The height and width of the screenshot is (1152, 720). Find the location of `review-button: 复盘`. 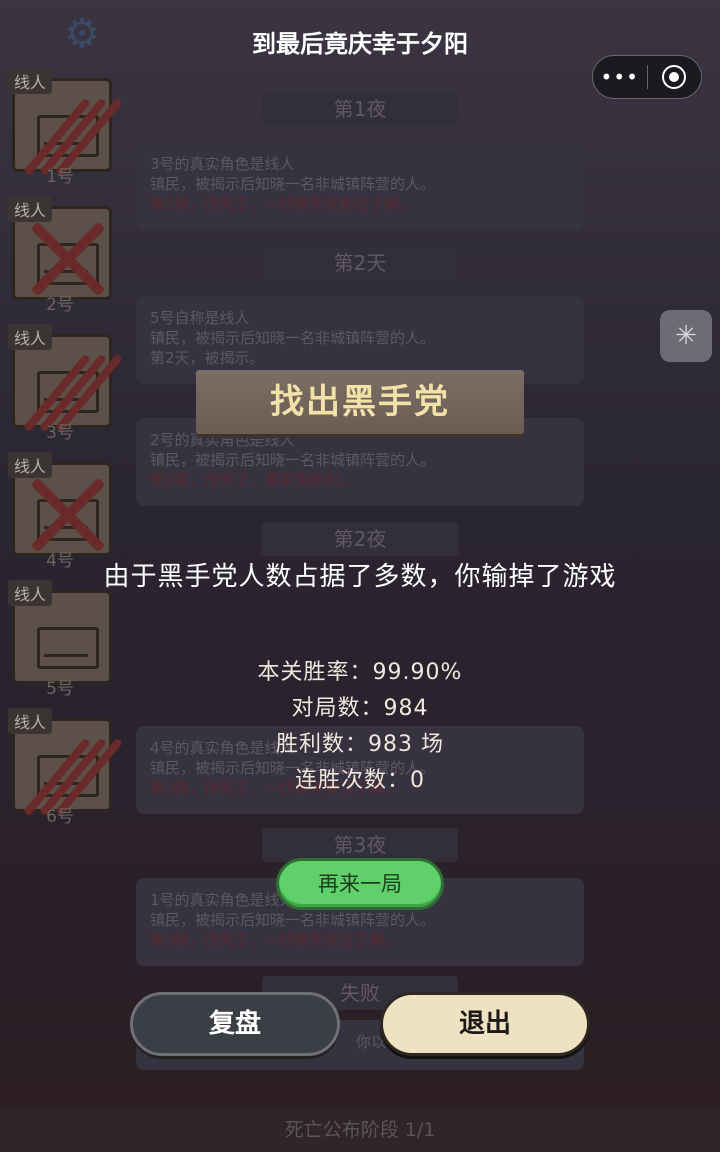

review-button: 复盘 is located at coordinates (235, 1024).